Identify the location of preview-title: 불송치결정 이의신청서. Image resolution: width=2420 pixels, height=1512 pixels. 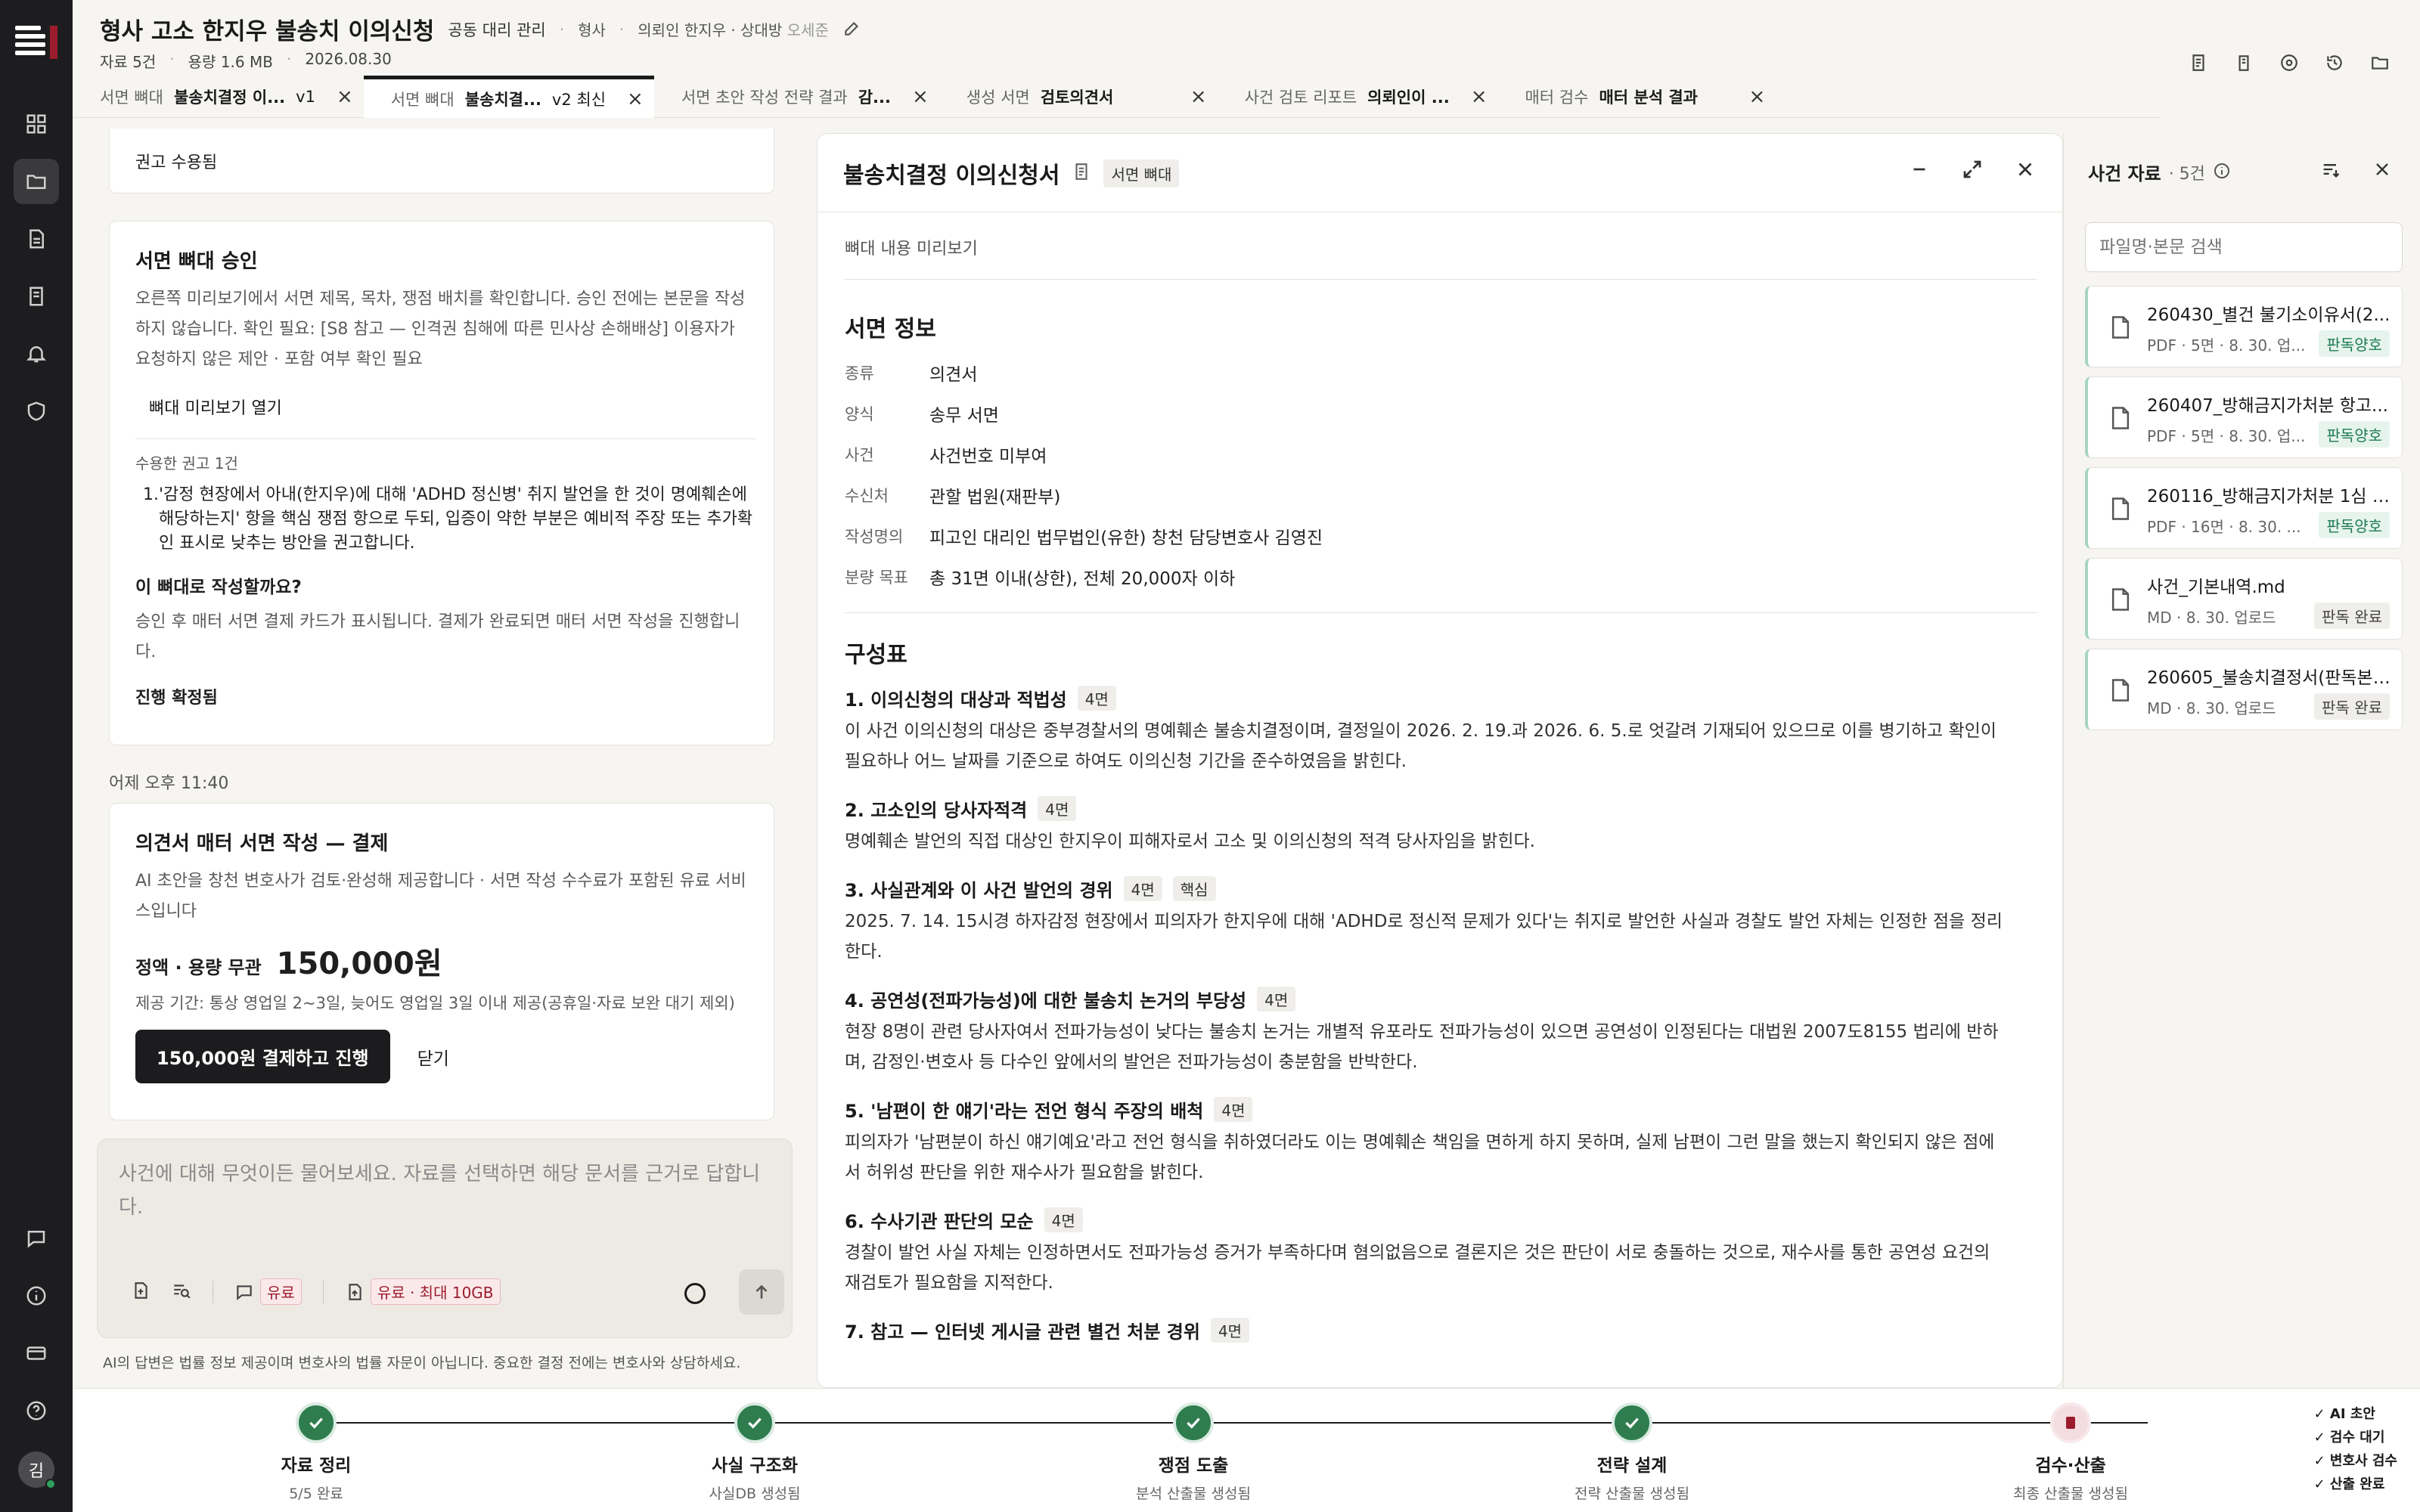
(951, 176).